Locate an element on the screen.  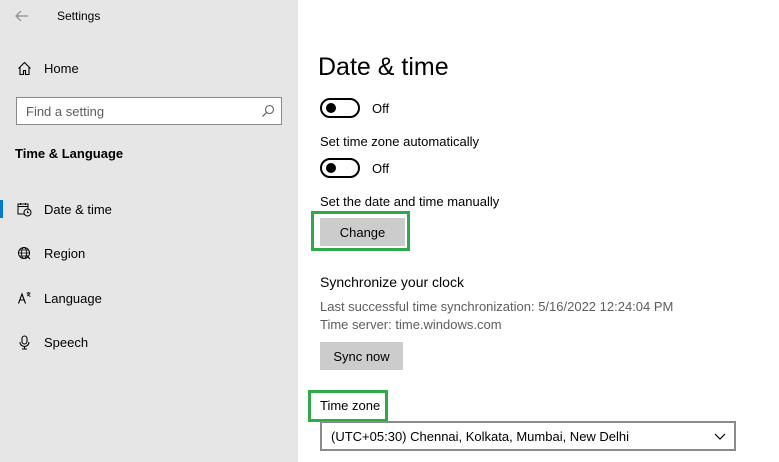
sync-heading: Synchronize your clock is located at coordinates (392, 282).